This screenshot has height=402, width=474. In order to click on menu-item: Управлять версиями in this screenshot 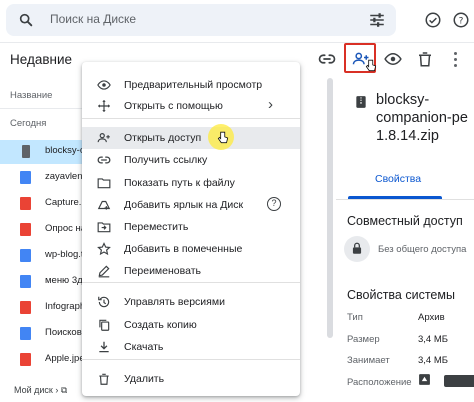, I will do `click(191, 302)`.